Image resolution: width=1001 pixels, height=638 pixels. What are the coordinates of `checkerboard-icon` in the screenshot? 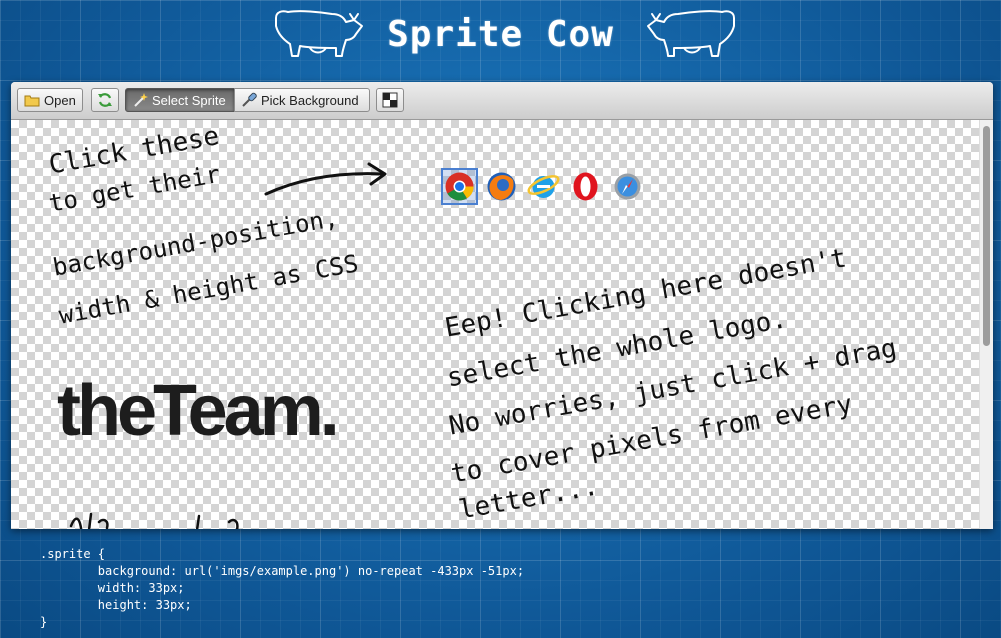 It's located at (390, 100).